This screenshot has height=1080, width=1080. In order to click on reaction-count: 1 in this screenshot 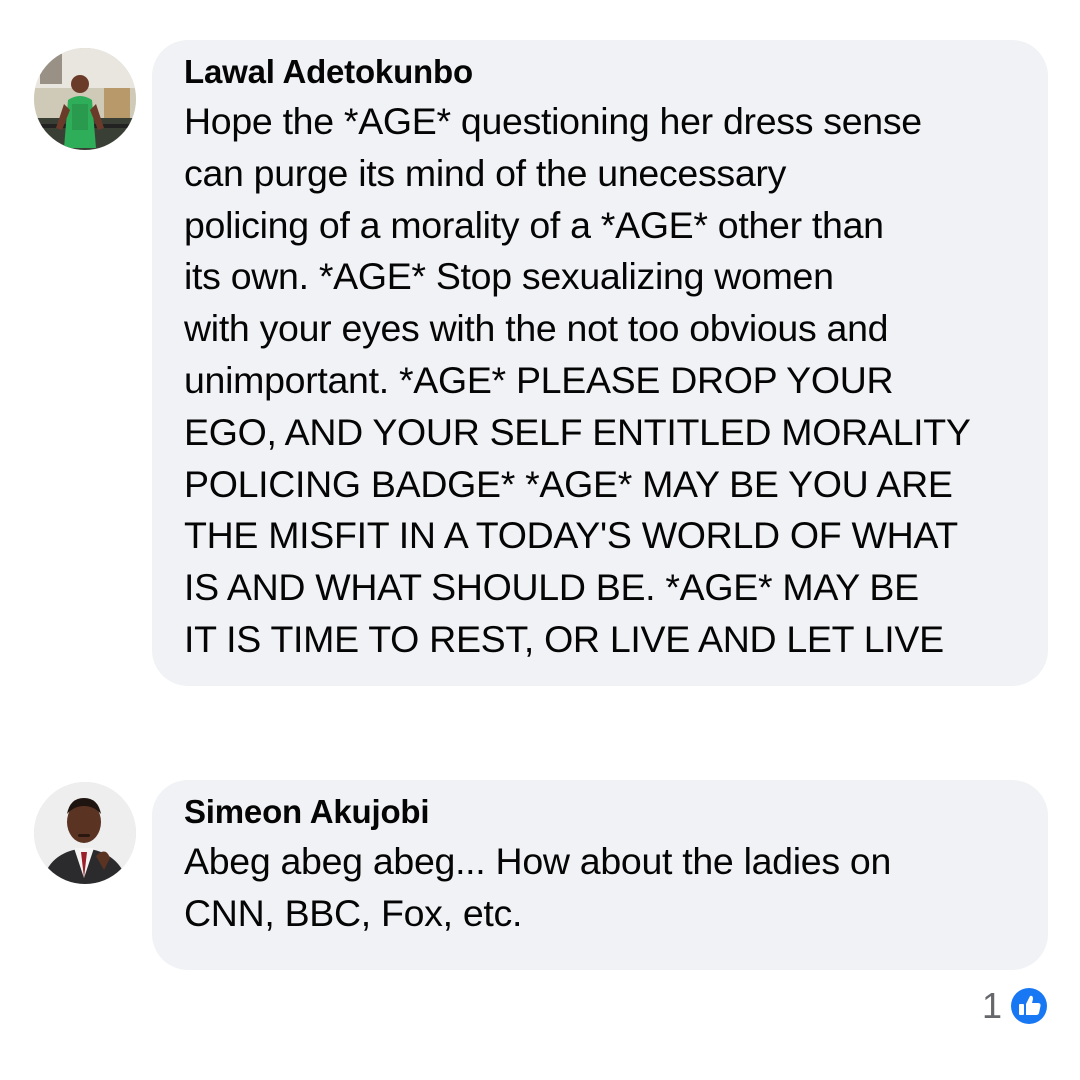, I will do `click(991, 1005)`.